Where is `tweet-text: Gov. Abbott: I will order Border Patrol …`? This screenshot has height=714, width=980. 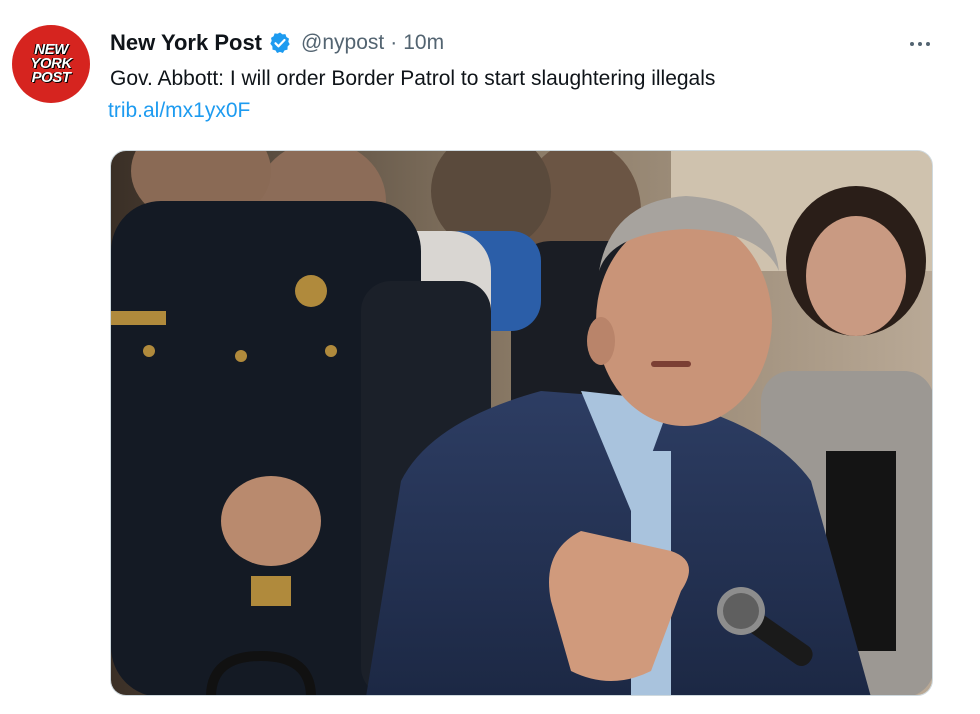 tweet-text: Gov. Abbott: I will order Border Patrol … is located at coordinates (413, 78).